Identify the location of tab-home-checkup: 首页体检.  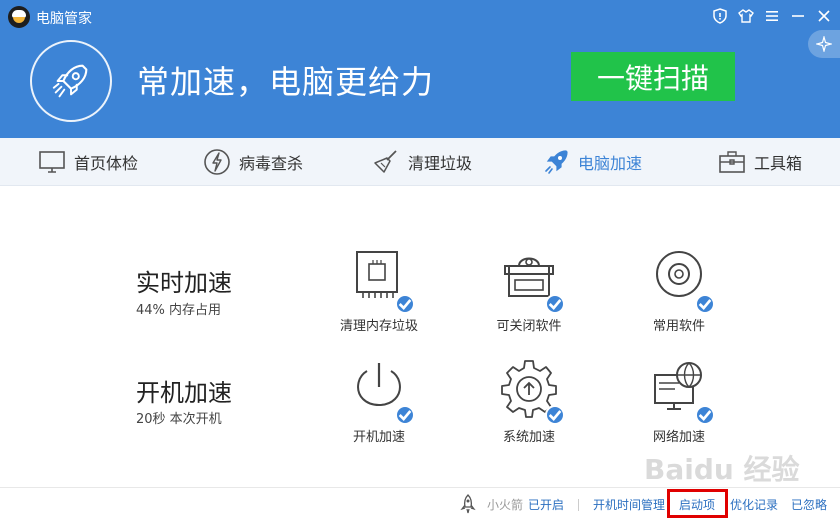
(88, 162).